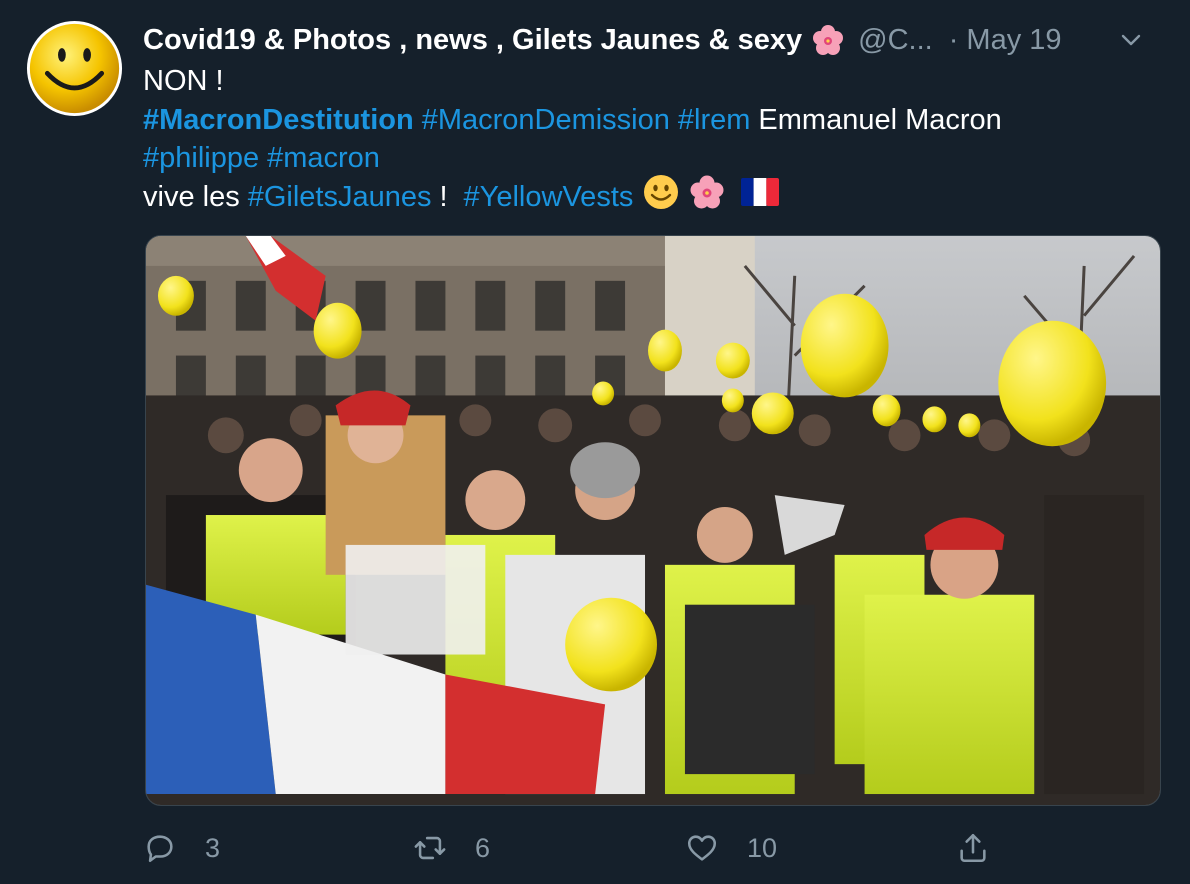  Describe the element at coordinates (762, 847) in the screenshot. I see `like-count: 10` at that location.